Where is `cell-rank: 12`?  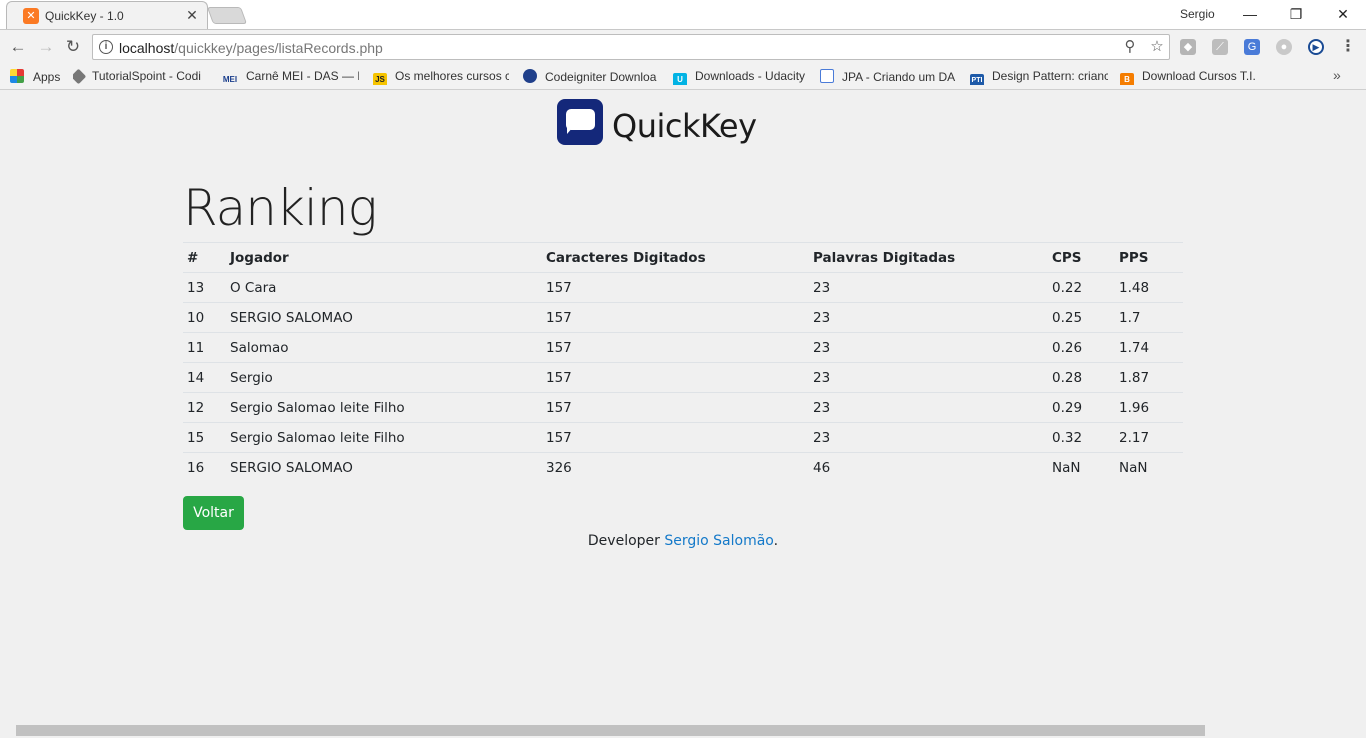 cell-rank: 12 is located at coordinates (204, 407).